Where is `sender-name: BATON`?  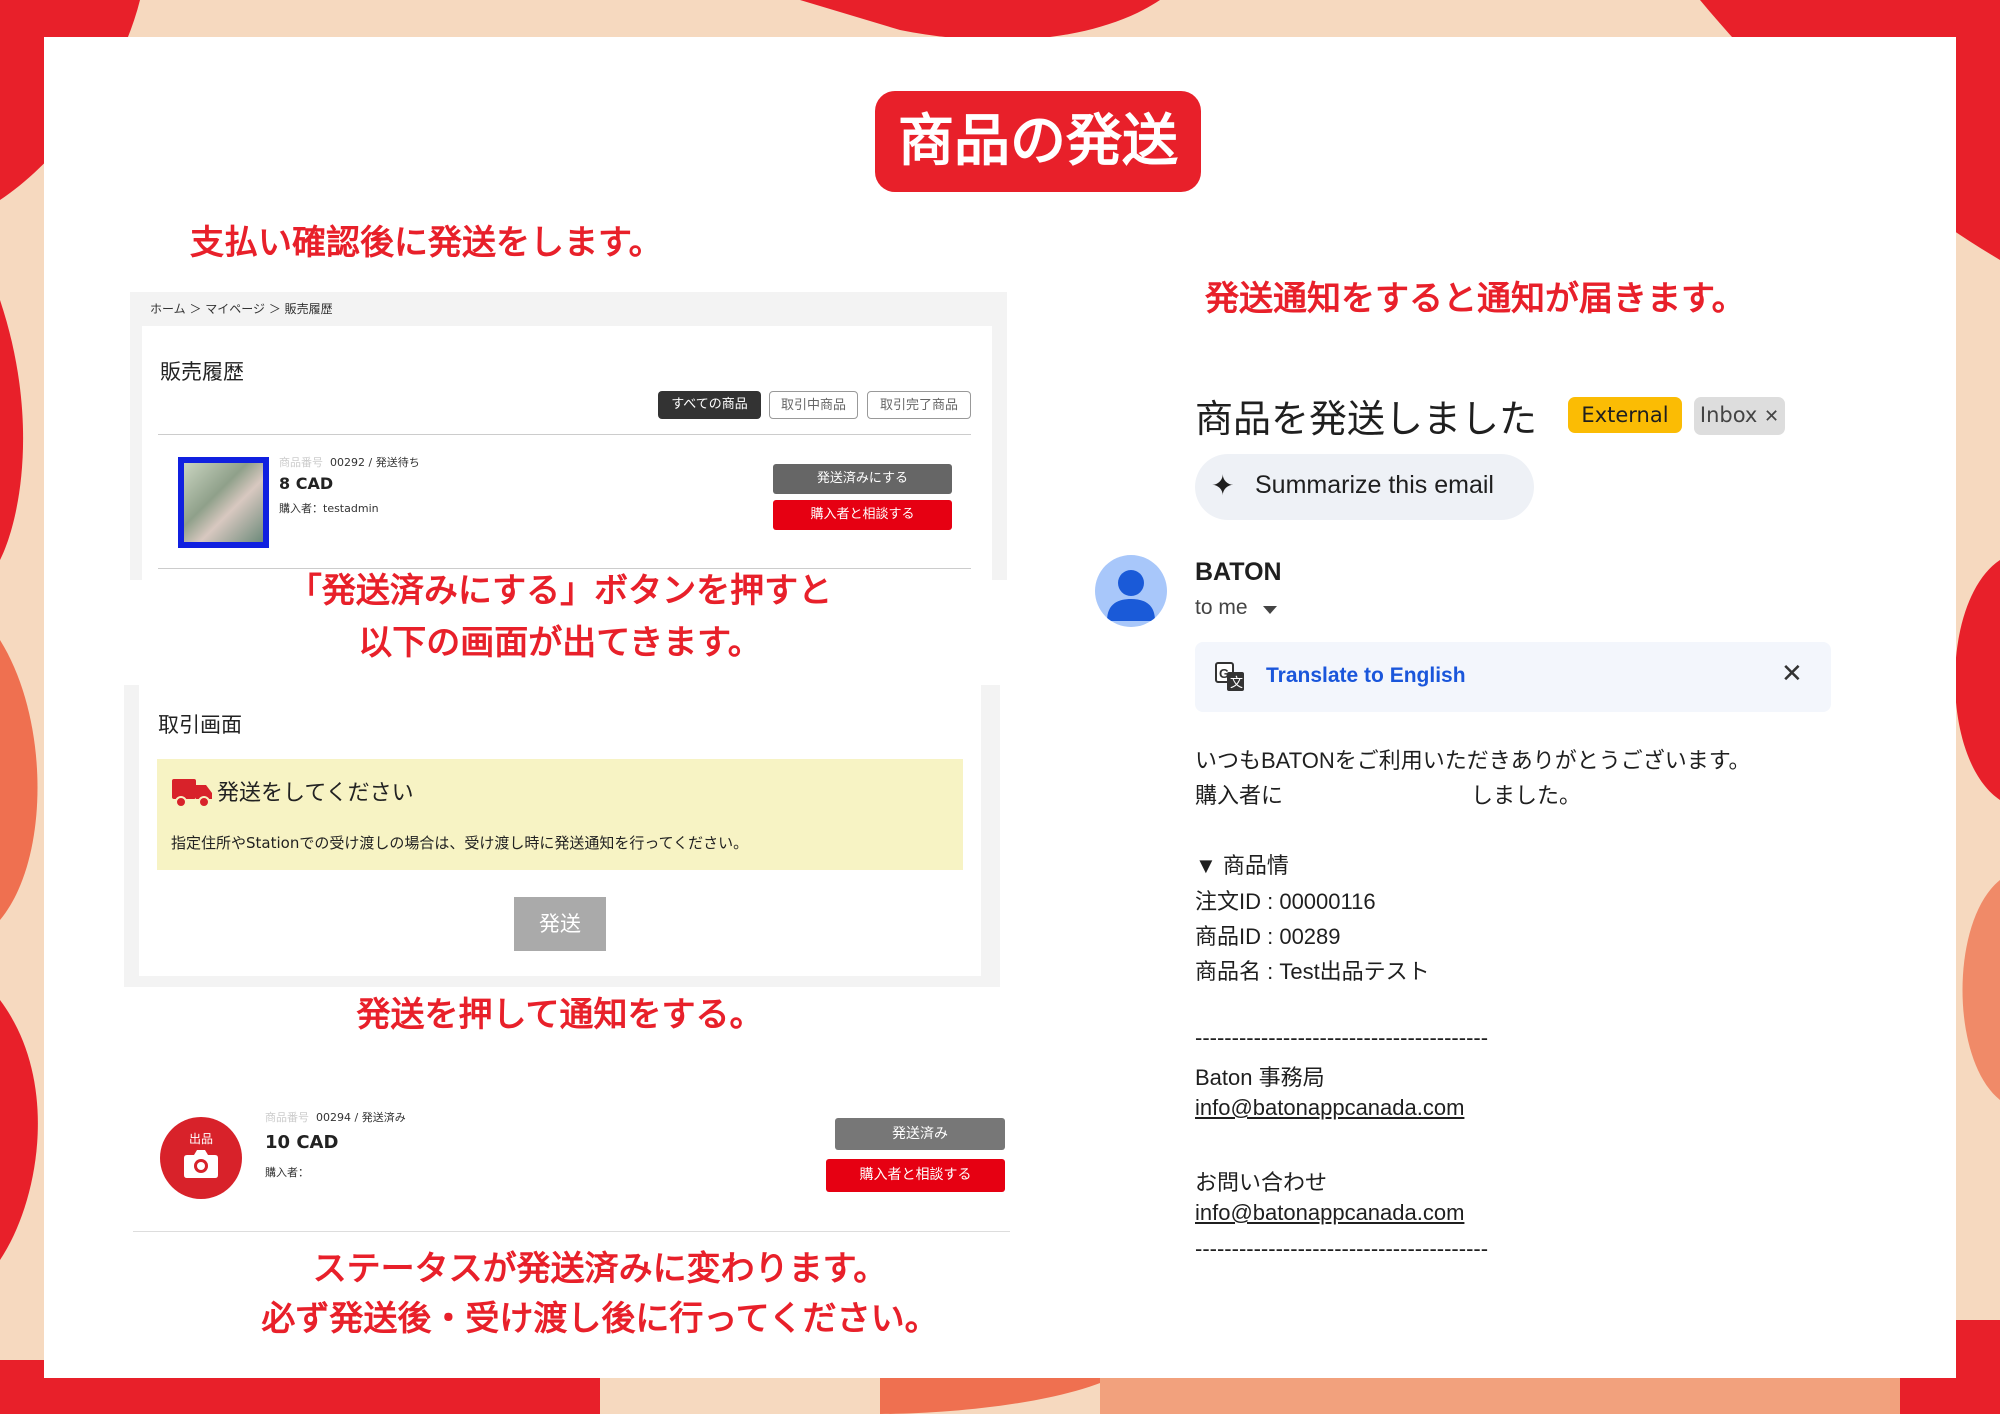
sender-name: BATON is located at coordinates (1238, 572).